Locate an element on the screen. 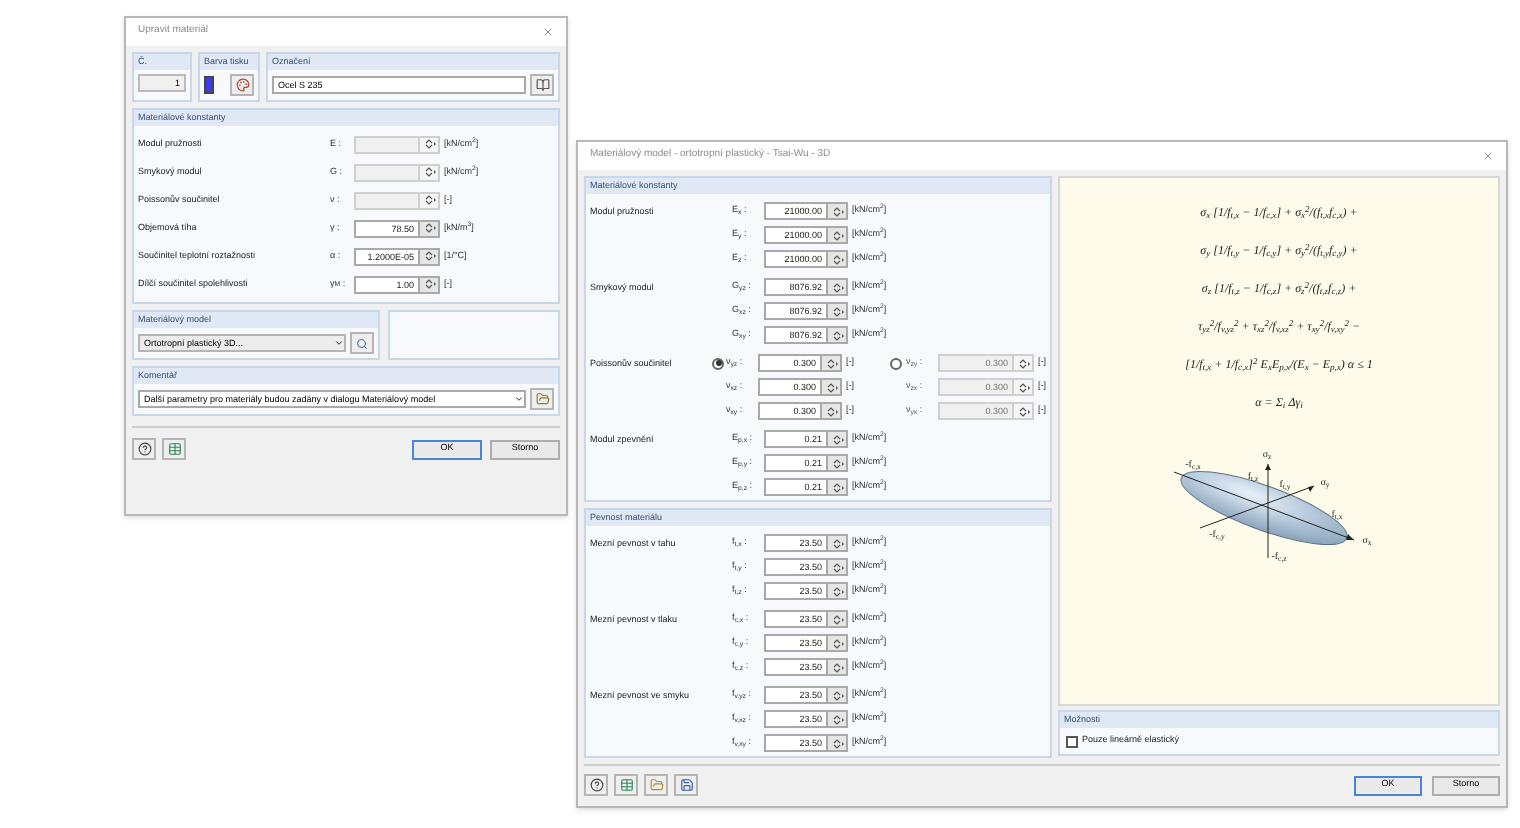 Image resolution: width=1520 pixels, height=828 pixels. color-picker-button is located at coordinates (242, 85).